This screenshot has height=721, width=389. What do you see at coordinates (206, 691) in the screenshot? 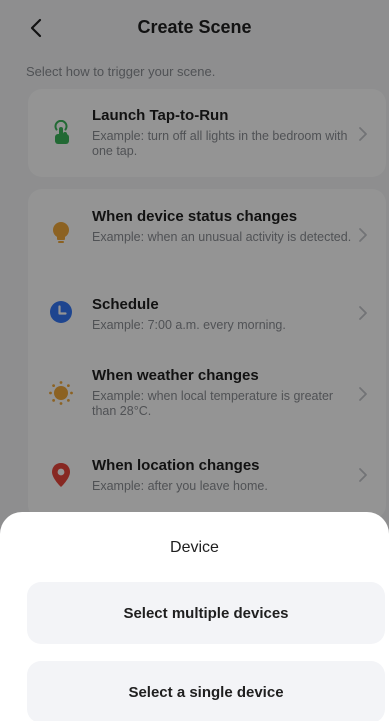
I see `select-single-device-button: Select a single device` at bounding box center [206, 691].